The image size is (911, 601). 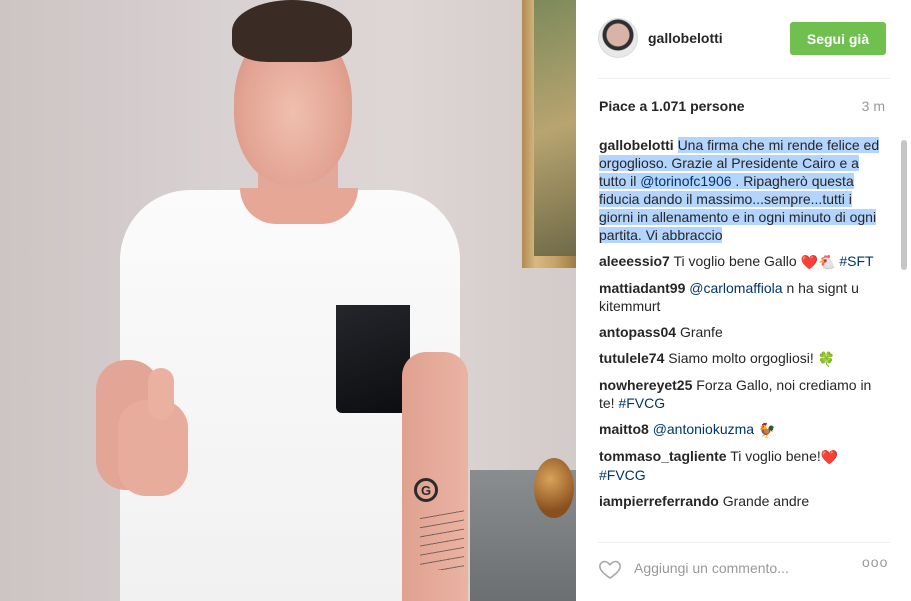 What do you see at coordinates (442, 540) in the screenshot?
I see `arm-script-tattoo` at bounding box center [442, 540].